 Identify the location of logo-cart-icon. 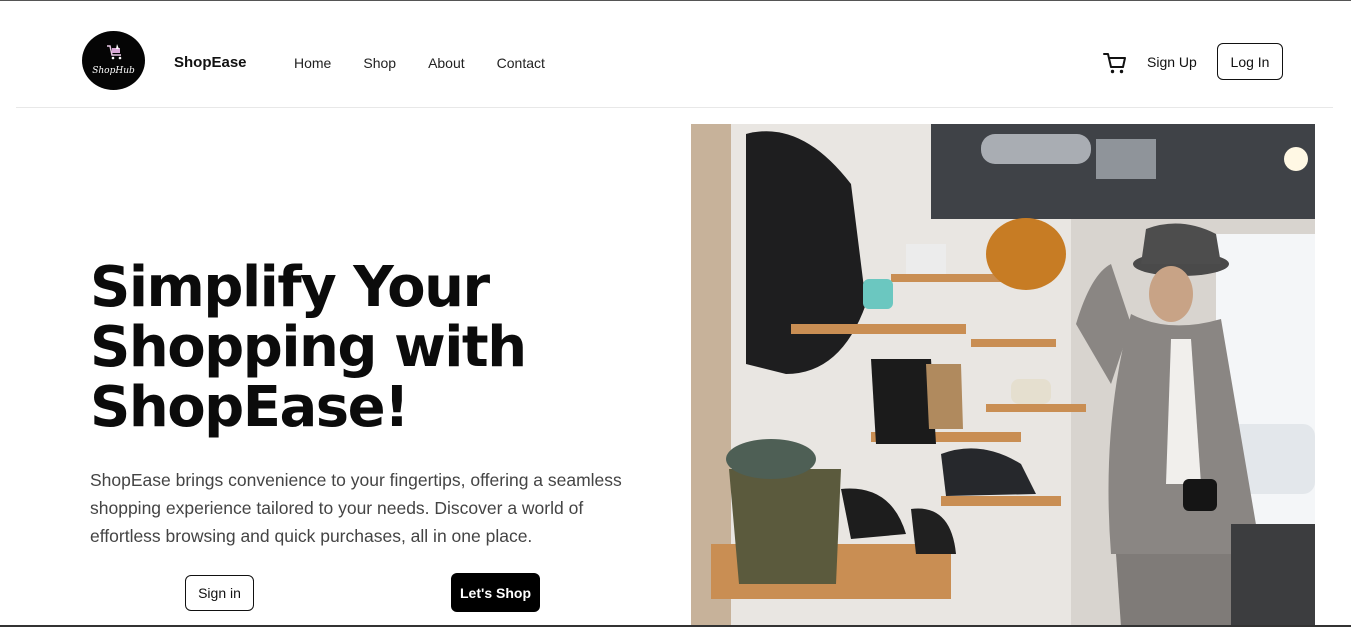
(114, 52).